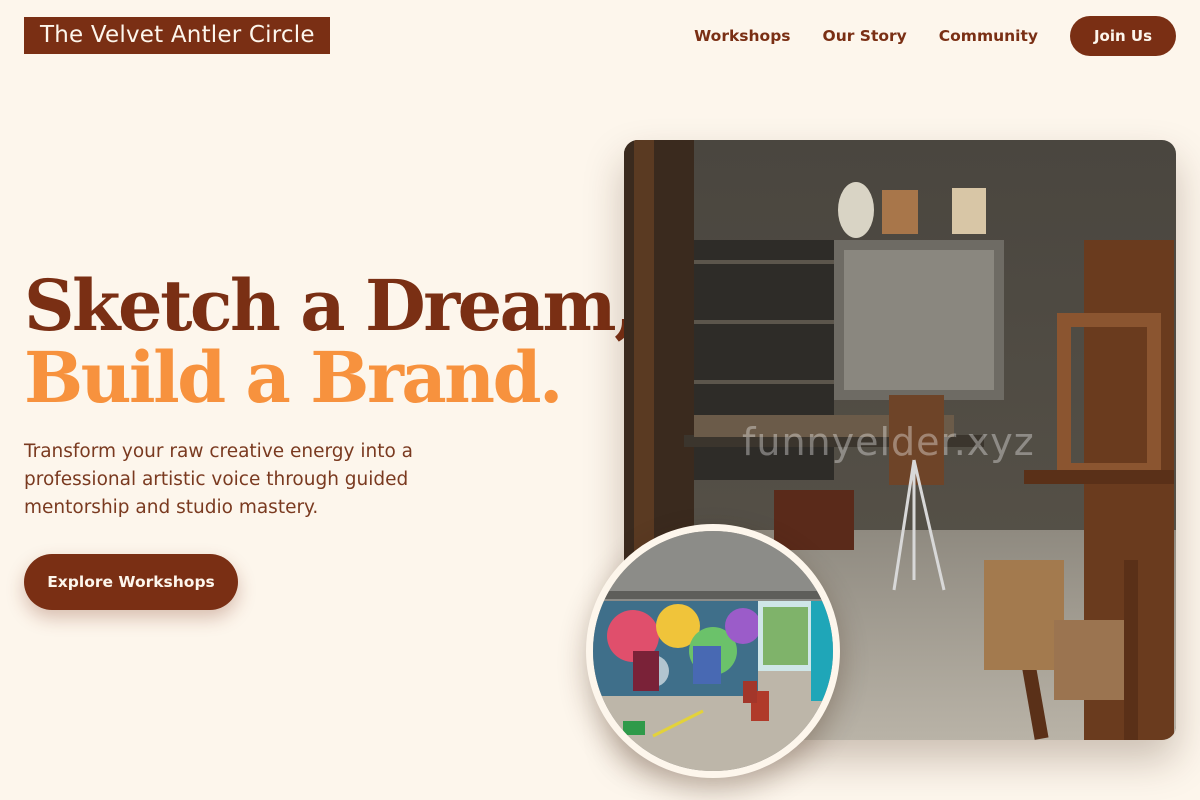 Image resolution: width=1200 pixels, height=800 pixels. I want to click on top-nav: Workshops Our Story Community Join Us, so click(935, 36).